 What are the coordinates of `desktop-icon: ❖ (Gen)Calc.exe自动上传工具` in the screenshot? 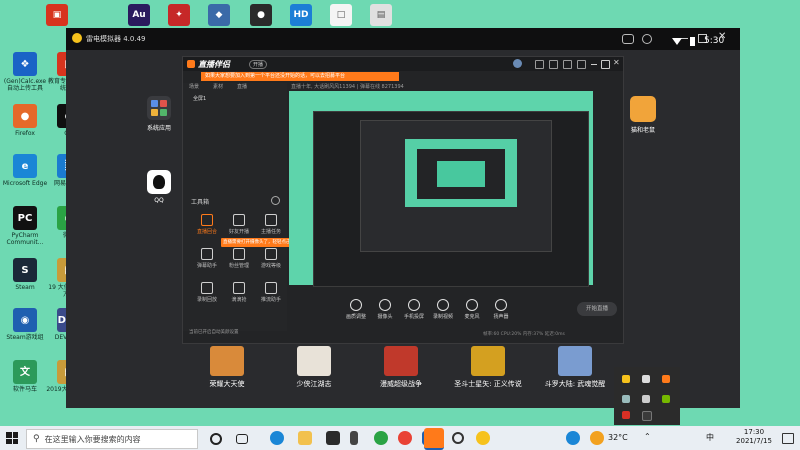 It's located at (25, 72).